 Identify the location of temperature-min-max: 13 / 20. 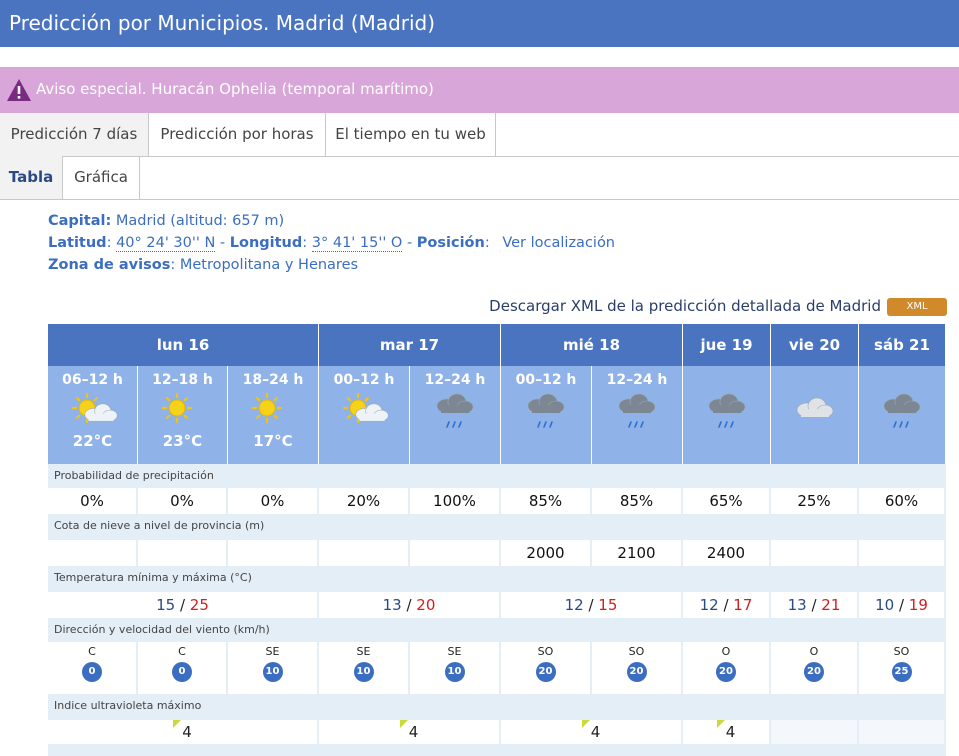
(410, 605).